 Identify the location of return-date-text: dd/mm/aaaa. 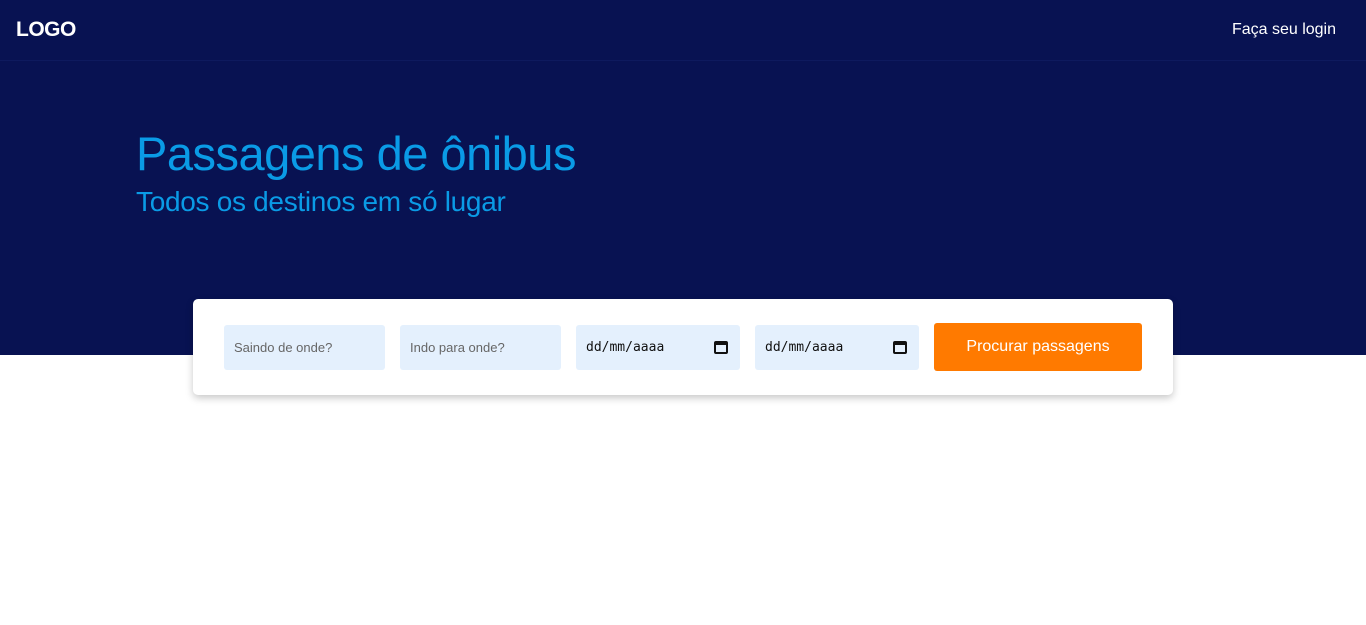
(804, 347).